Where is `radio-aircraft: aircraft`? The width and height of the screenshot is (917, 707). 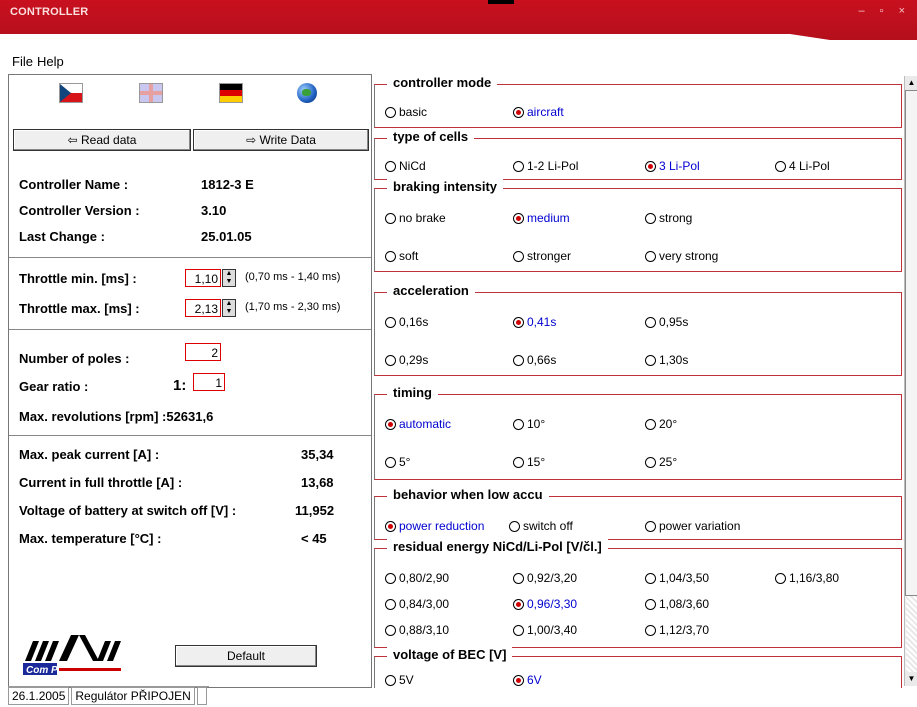 radio-aircraft: aircraft is located at coordinates (538, 112).